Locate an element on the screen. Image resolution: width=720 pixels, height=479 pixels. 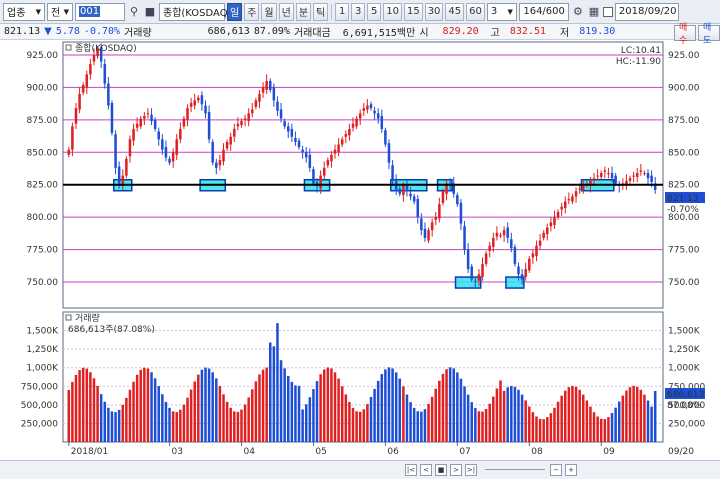
type-select: 전 ▼ is located at coordinates (60, 11).